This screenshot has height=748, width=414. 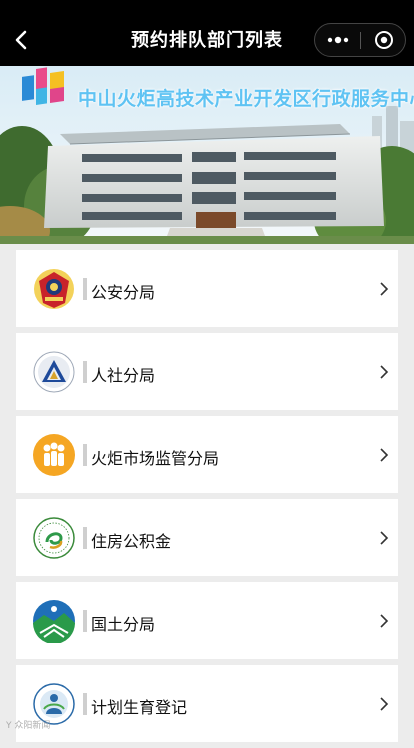 I want to click on more-button, so click(x=337, y=40).